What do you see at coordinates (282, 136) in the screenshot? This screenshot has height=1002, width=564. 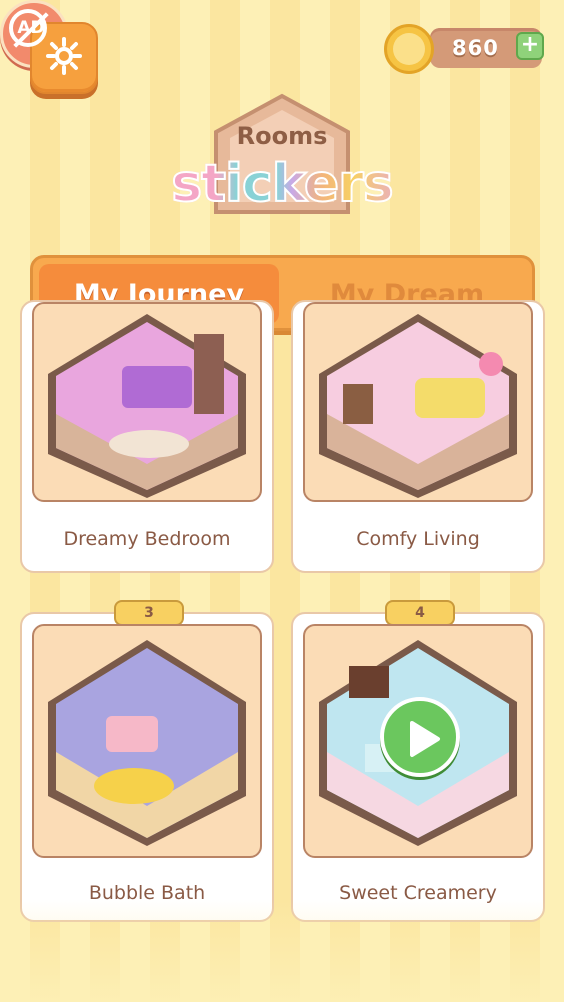 I see `logo-rooms-text: Rooms` at bounding box center [282, 136].